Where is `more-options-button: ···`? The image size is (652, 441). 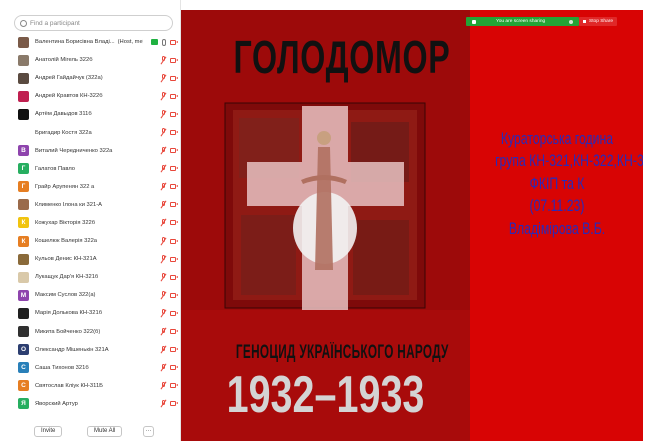
more-options-button: ··· is located at coordinates (148, 431).